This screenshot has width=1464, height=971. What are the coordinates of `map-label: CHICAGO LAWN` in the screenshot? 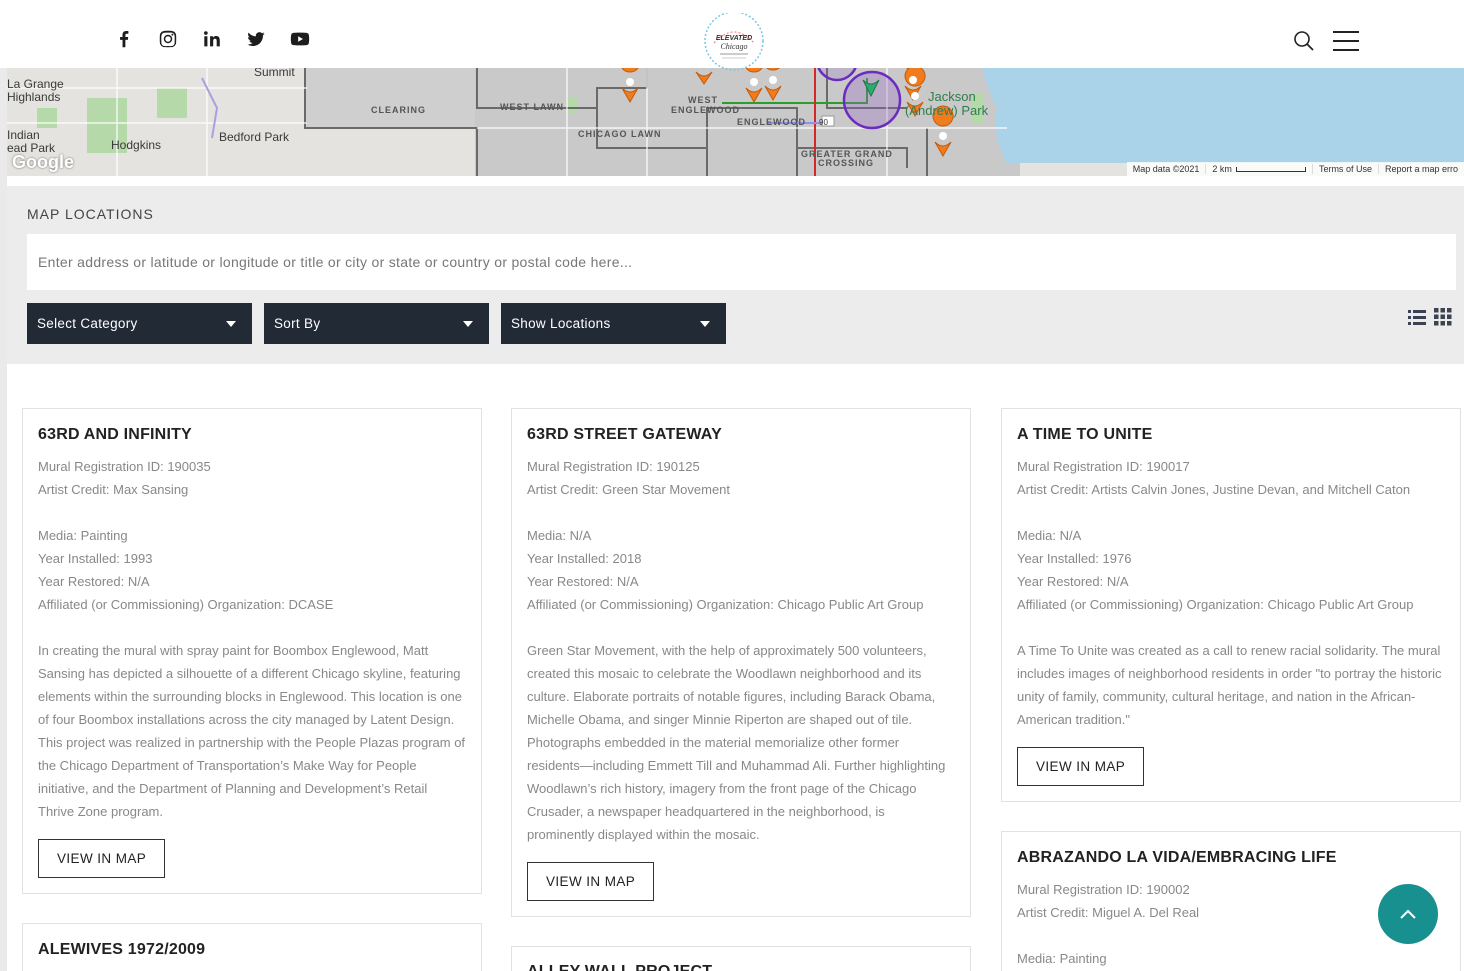 It's located at (620, 134).